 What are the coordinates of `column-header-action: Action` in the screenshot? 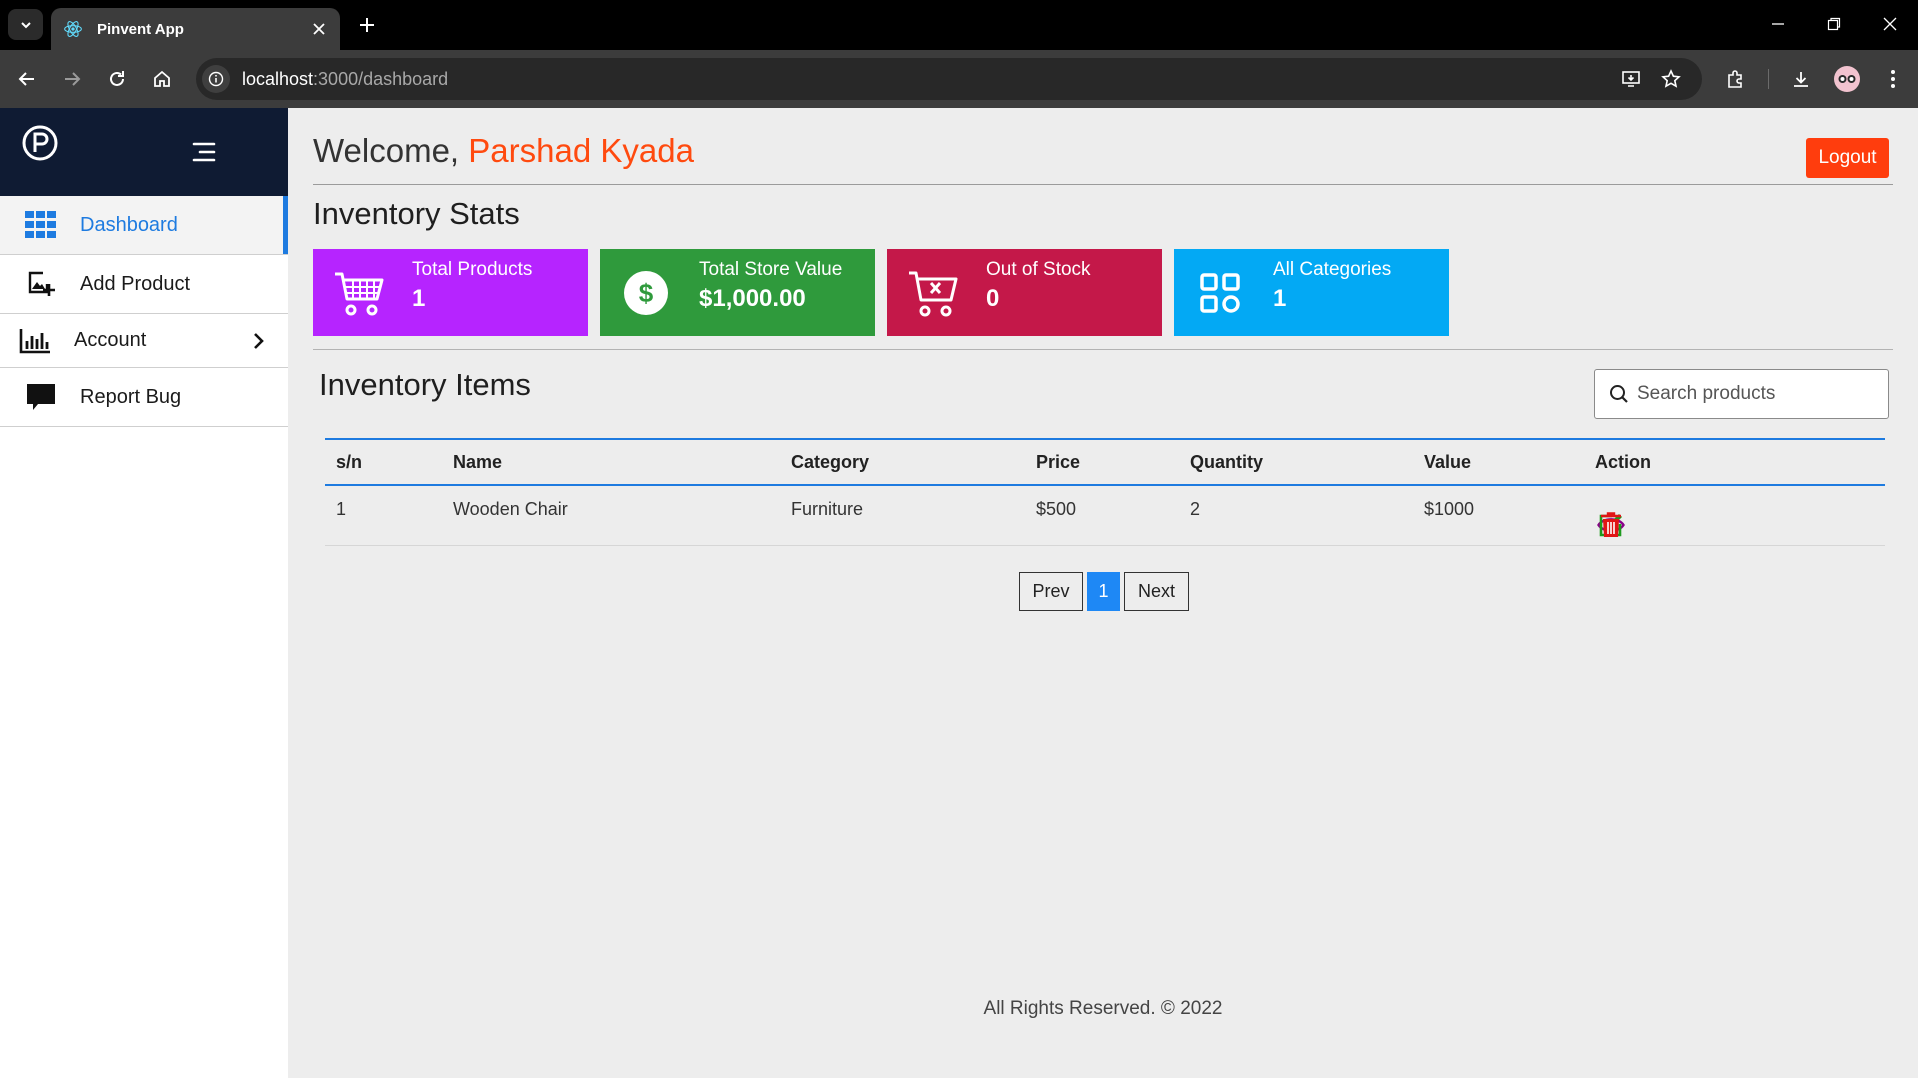 It's located at (1623, 462).